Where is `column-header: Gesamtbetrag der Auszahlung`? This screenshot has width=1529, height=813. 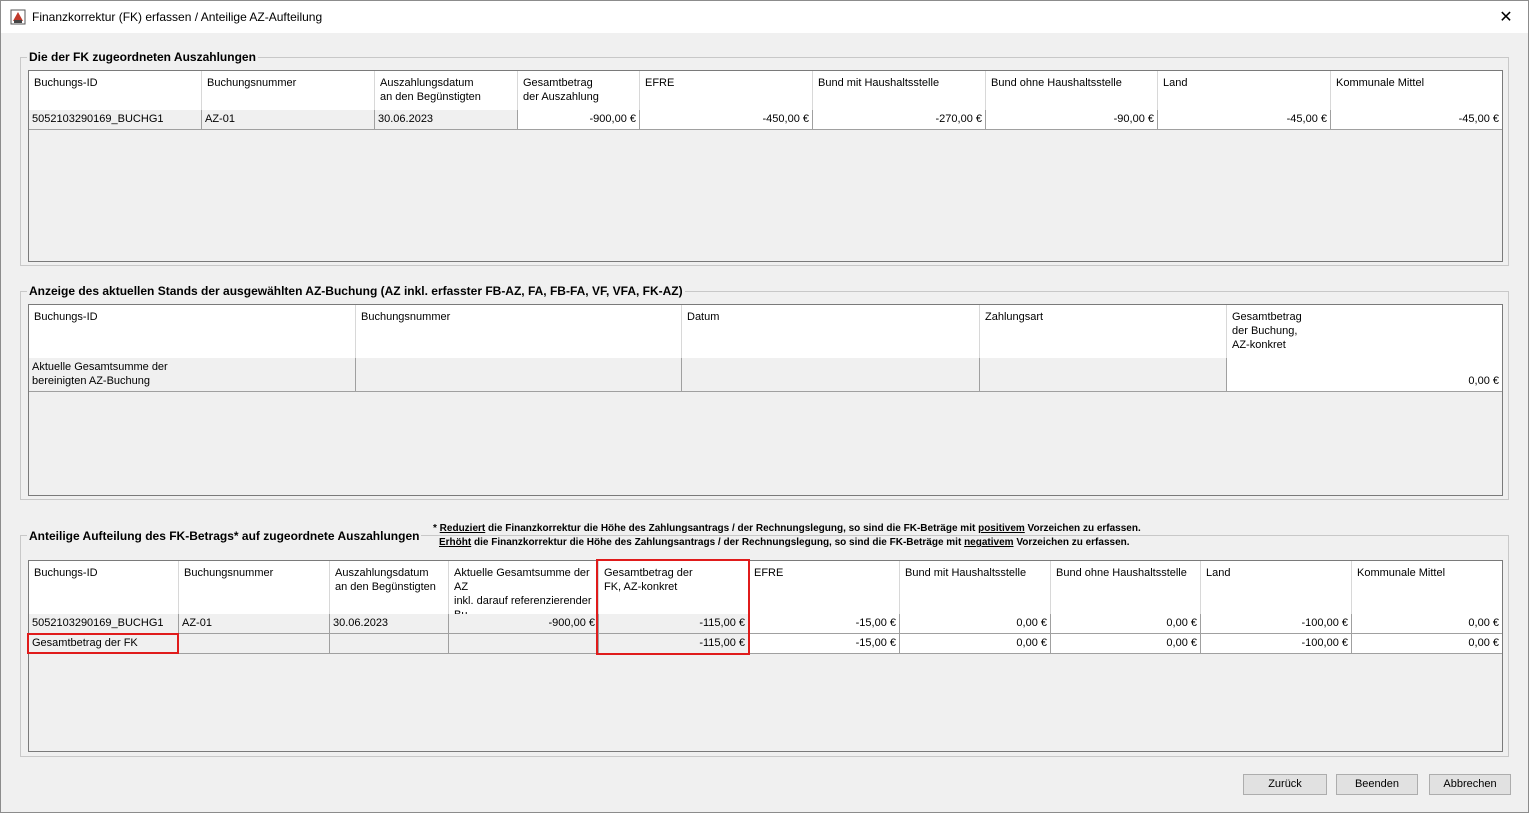 column-header: Gesamtbetrag der Auszahlung is located at coordinates (579, 90).